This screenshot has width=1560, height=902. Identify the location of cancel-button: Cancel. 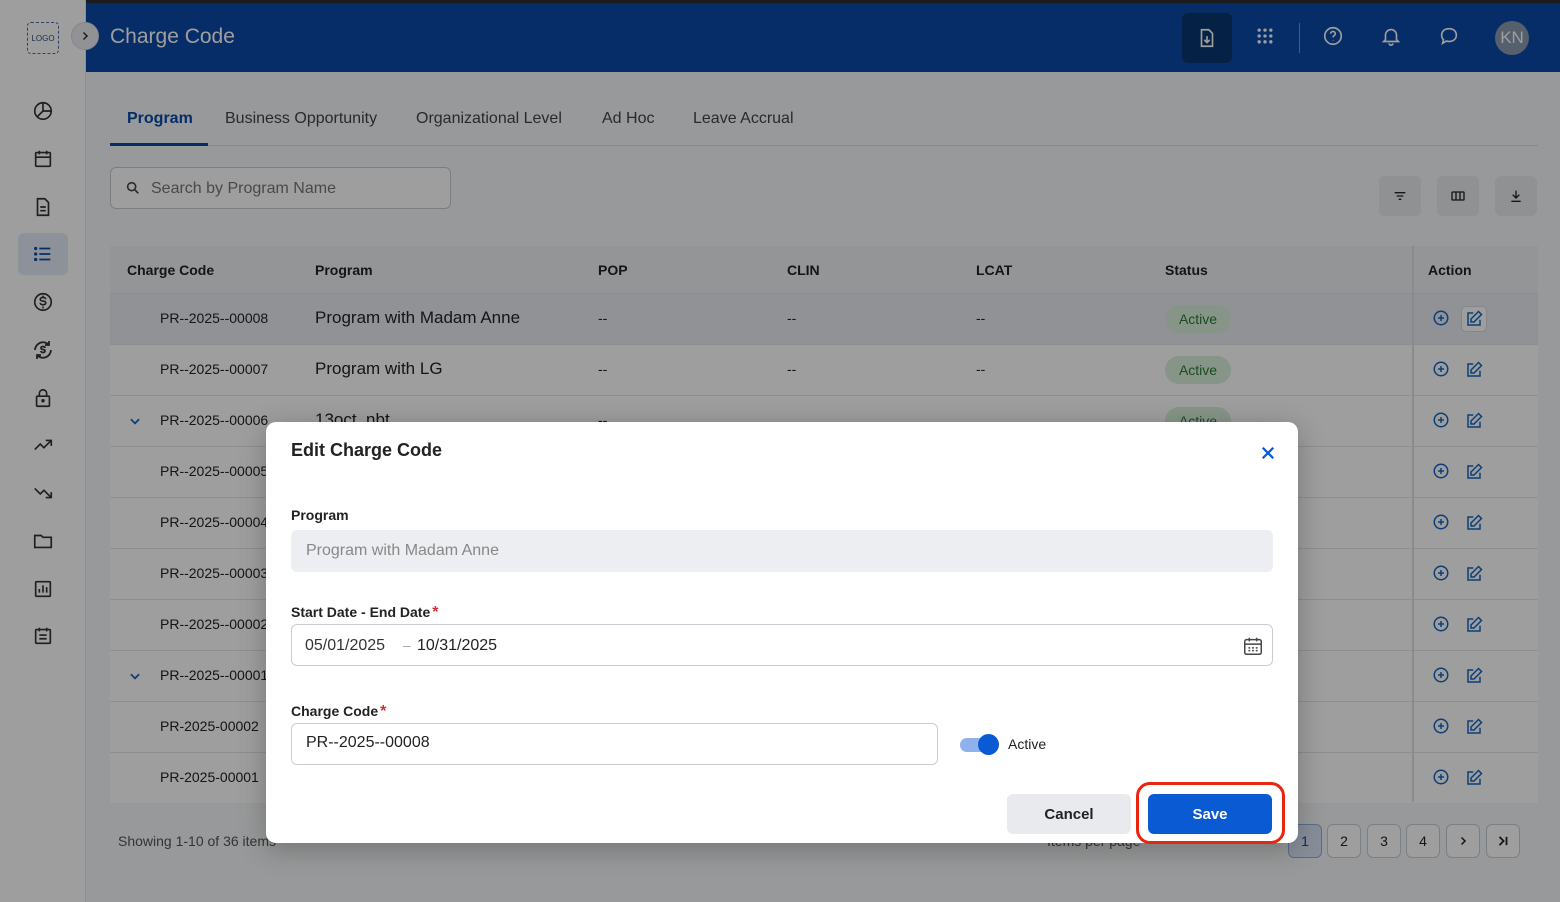
(1069, 814).